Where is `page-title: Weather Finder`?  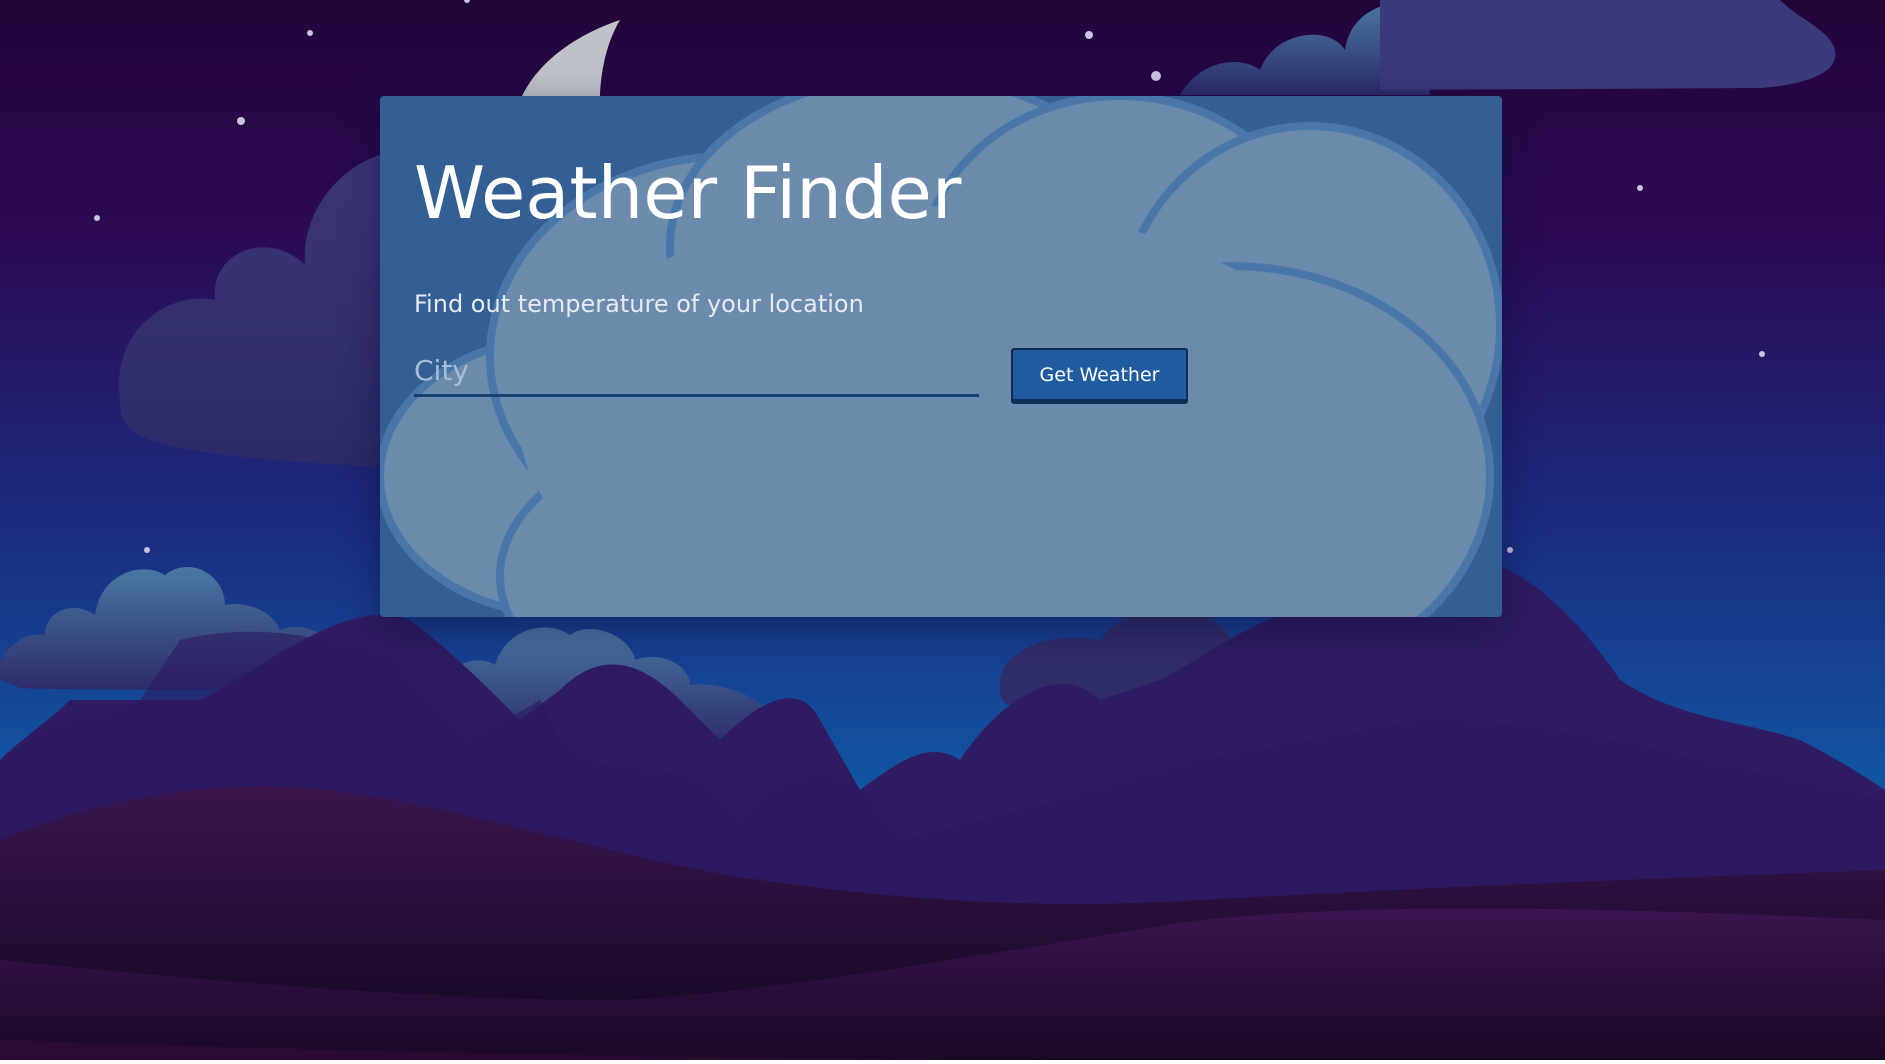
page-title: Weather Finder is located at coordinates (688, 193).